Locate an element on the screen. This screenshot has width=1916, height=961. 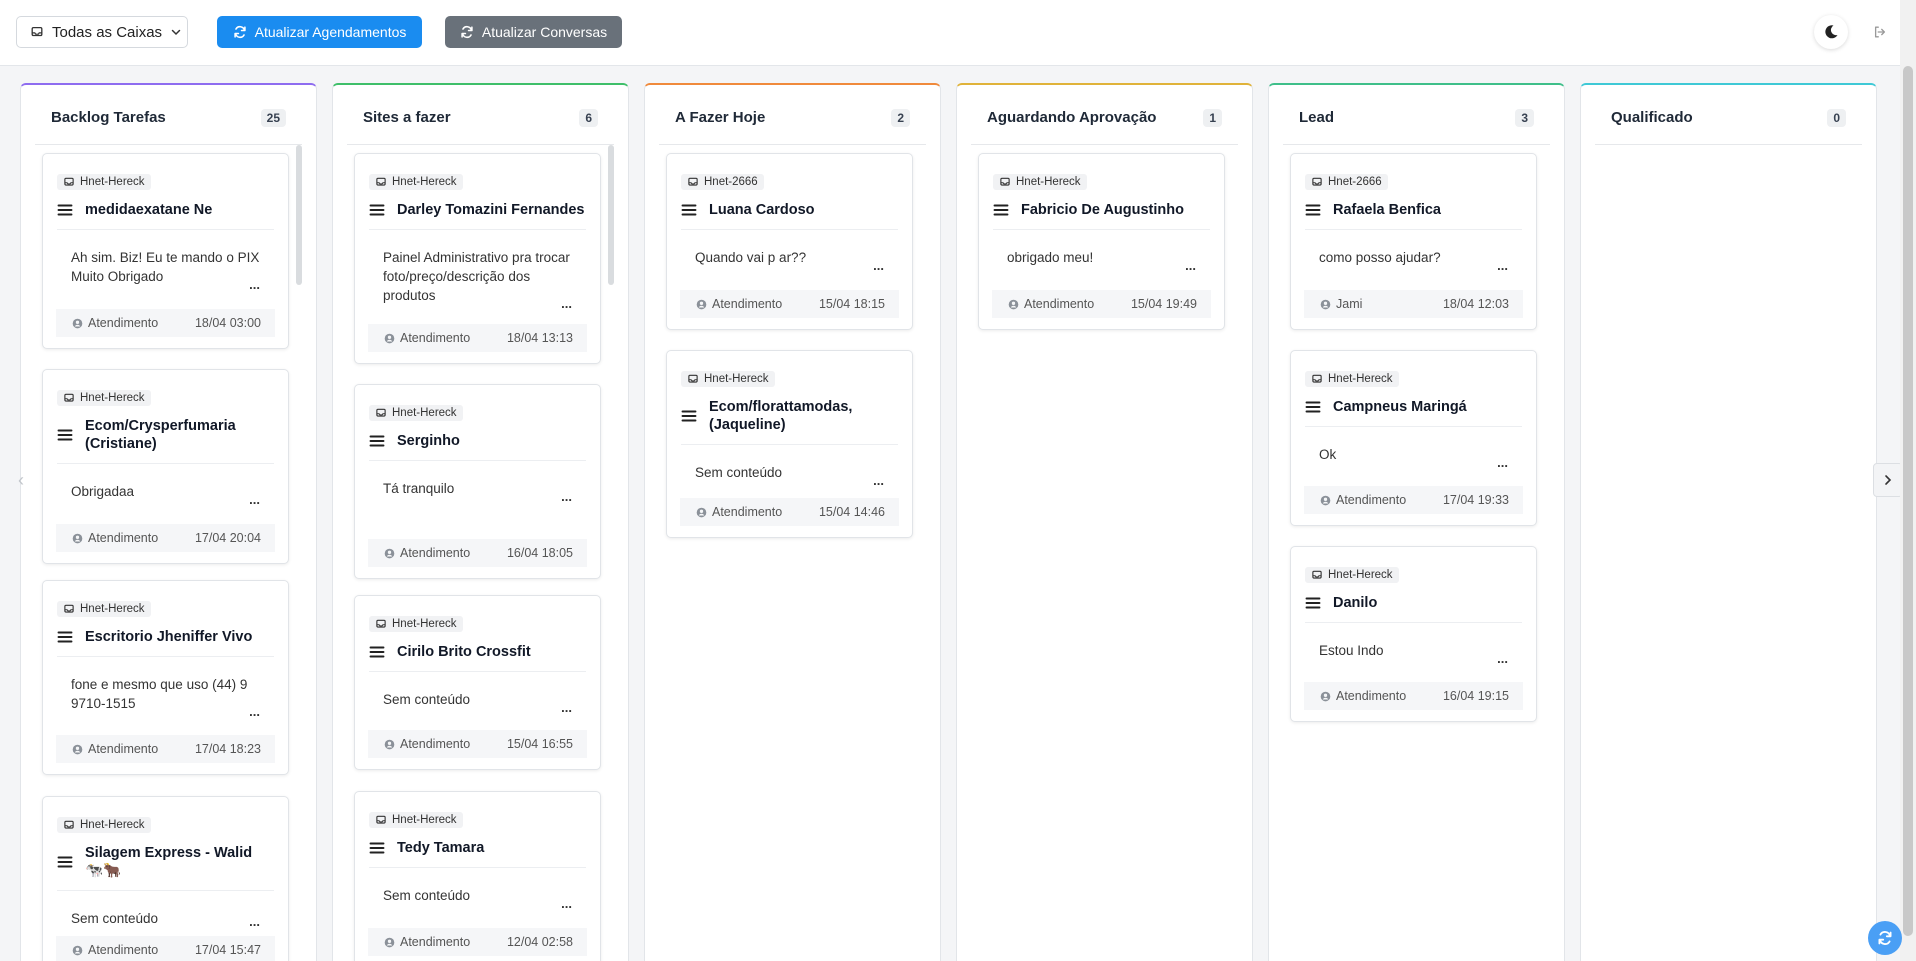
contact-name: Luana Cardoso is located at coordinates (762, 210).